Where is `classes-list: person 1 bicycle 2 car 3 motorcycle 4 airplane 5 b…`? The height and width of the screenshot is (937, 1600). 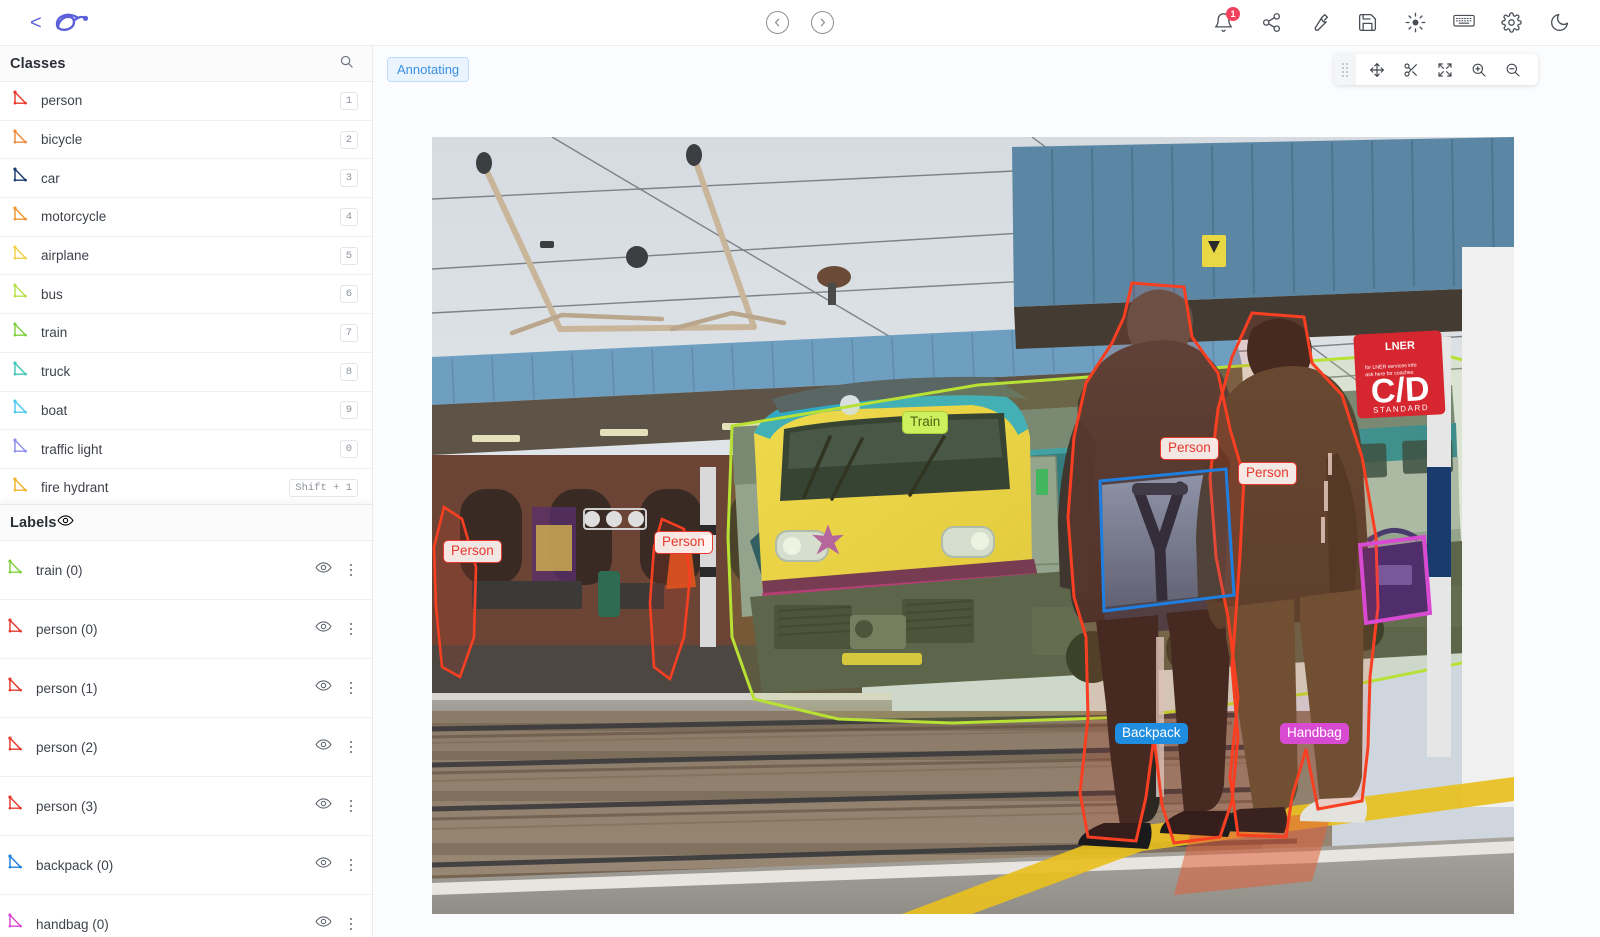
classes-list: person 1 bicycle 2 car 3 motorcycle 4 airplane 5 b… is located at coordinates (186, 293).